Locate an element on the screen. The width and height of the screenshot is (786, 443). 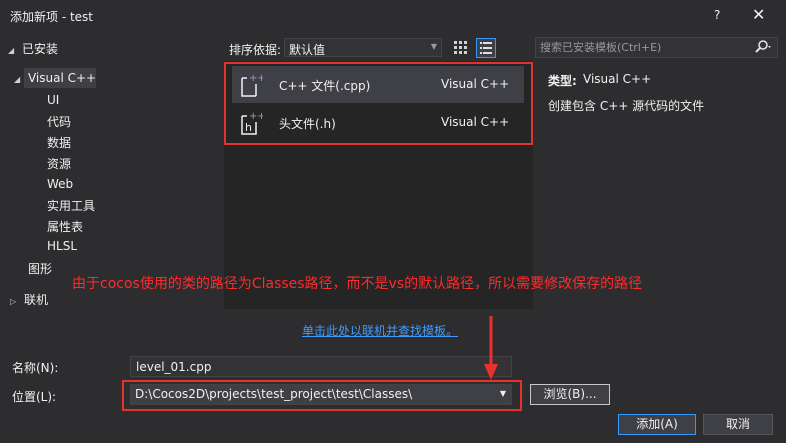
help-button: ? is located at coordinates (717, 15).